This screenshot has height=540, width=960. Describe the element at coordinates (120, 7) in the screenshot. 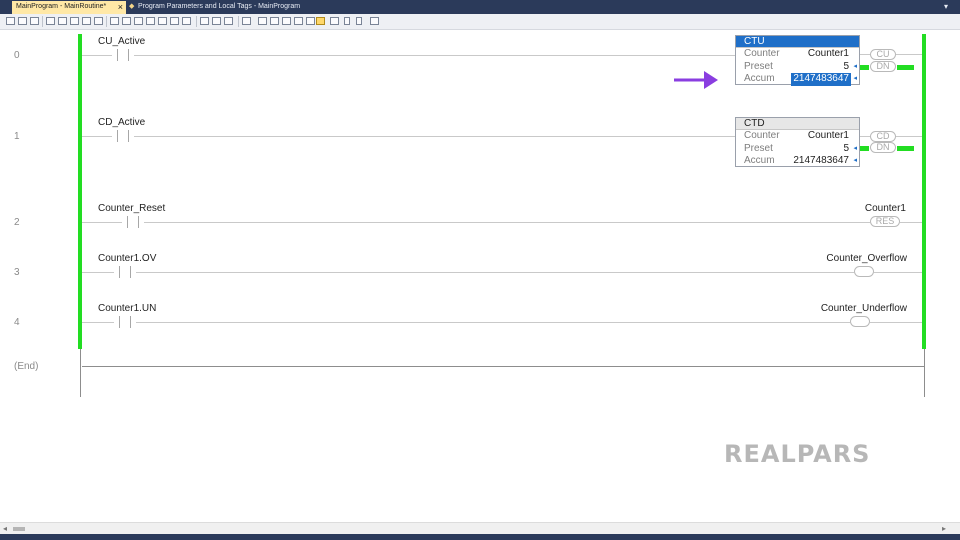

I see `close-tab-icon: ×` at that location.